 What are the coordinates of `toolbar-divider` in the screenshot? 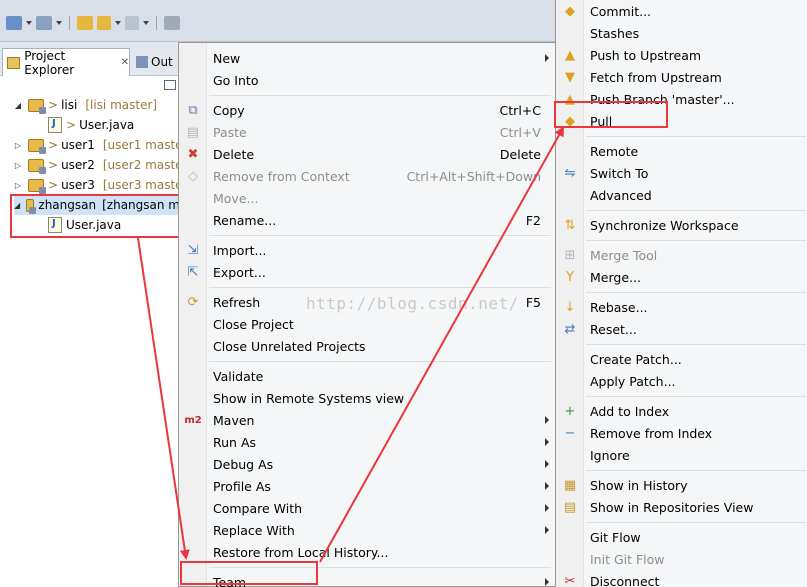 It's located at (69, 23).